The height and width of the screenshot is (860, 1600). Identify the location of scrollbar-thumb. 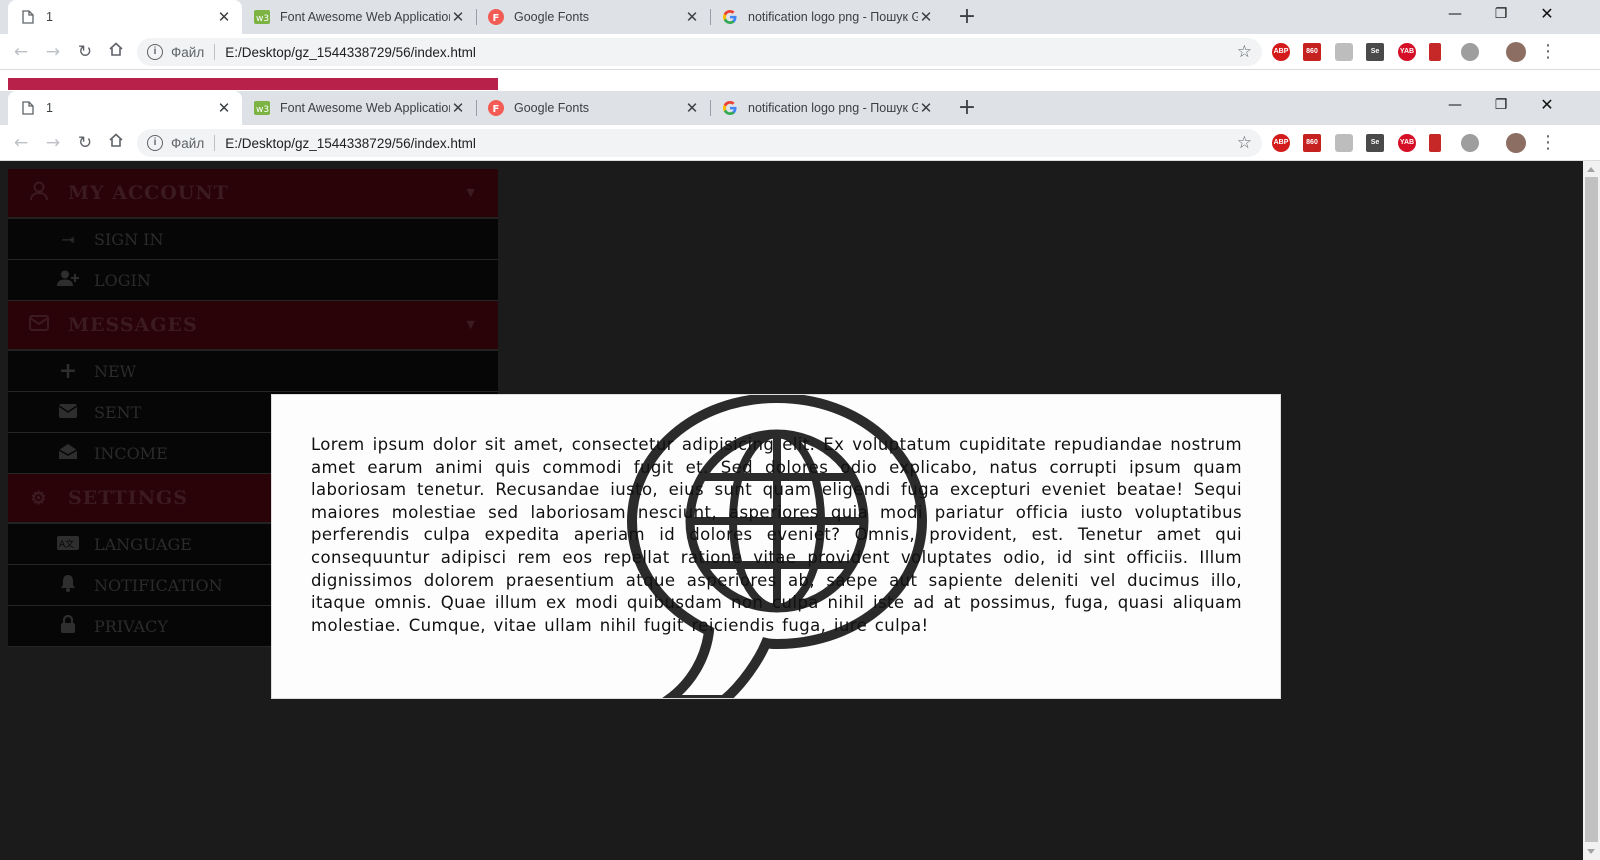
(1591, 509).